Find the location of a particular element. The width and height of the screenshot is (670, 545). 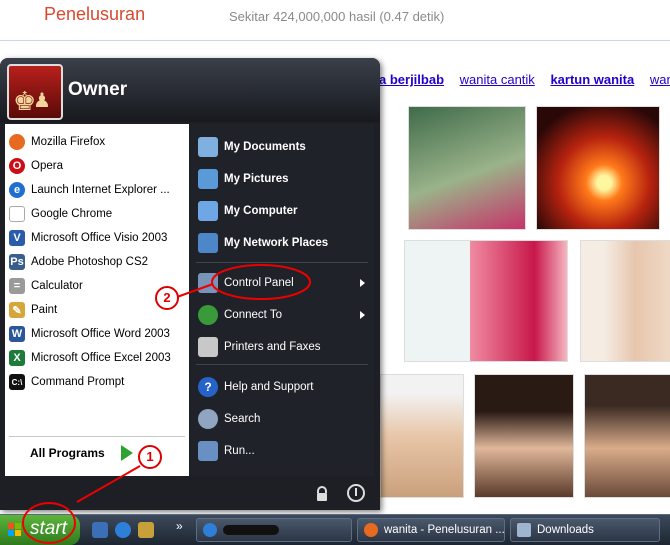

downloads-icon is located at coordinates (524, 530).